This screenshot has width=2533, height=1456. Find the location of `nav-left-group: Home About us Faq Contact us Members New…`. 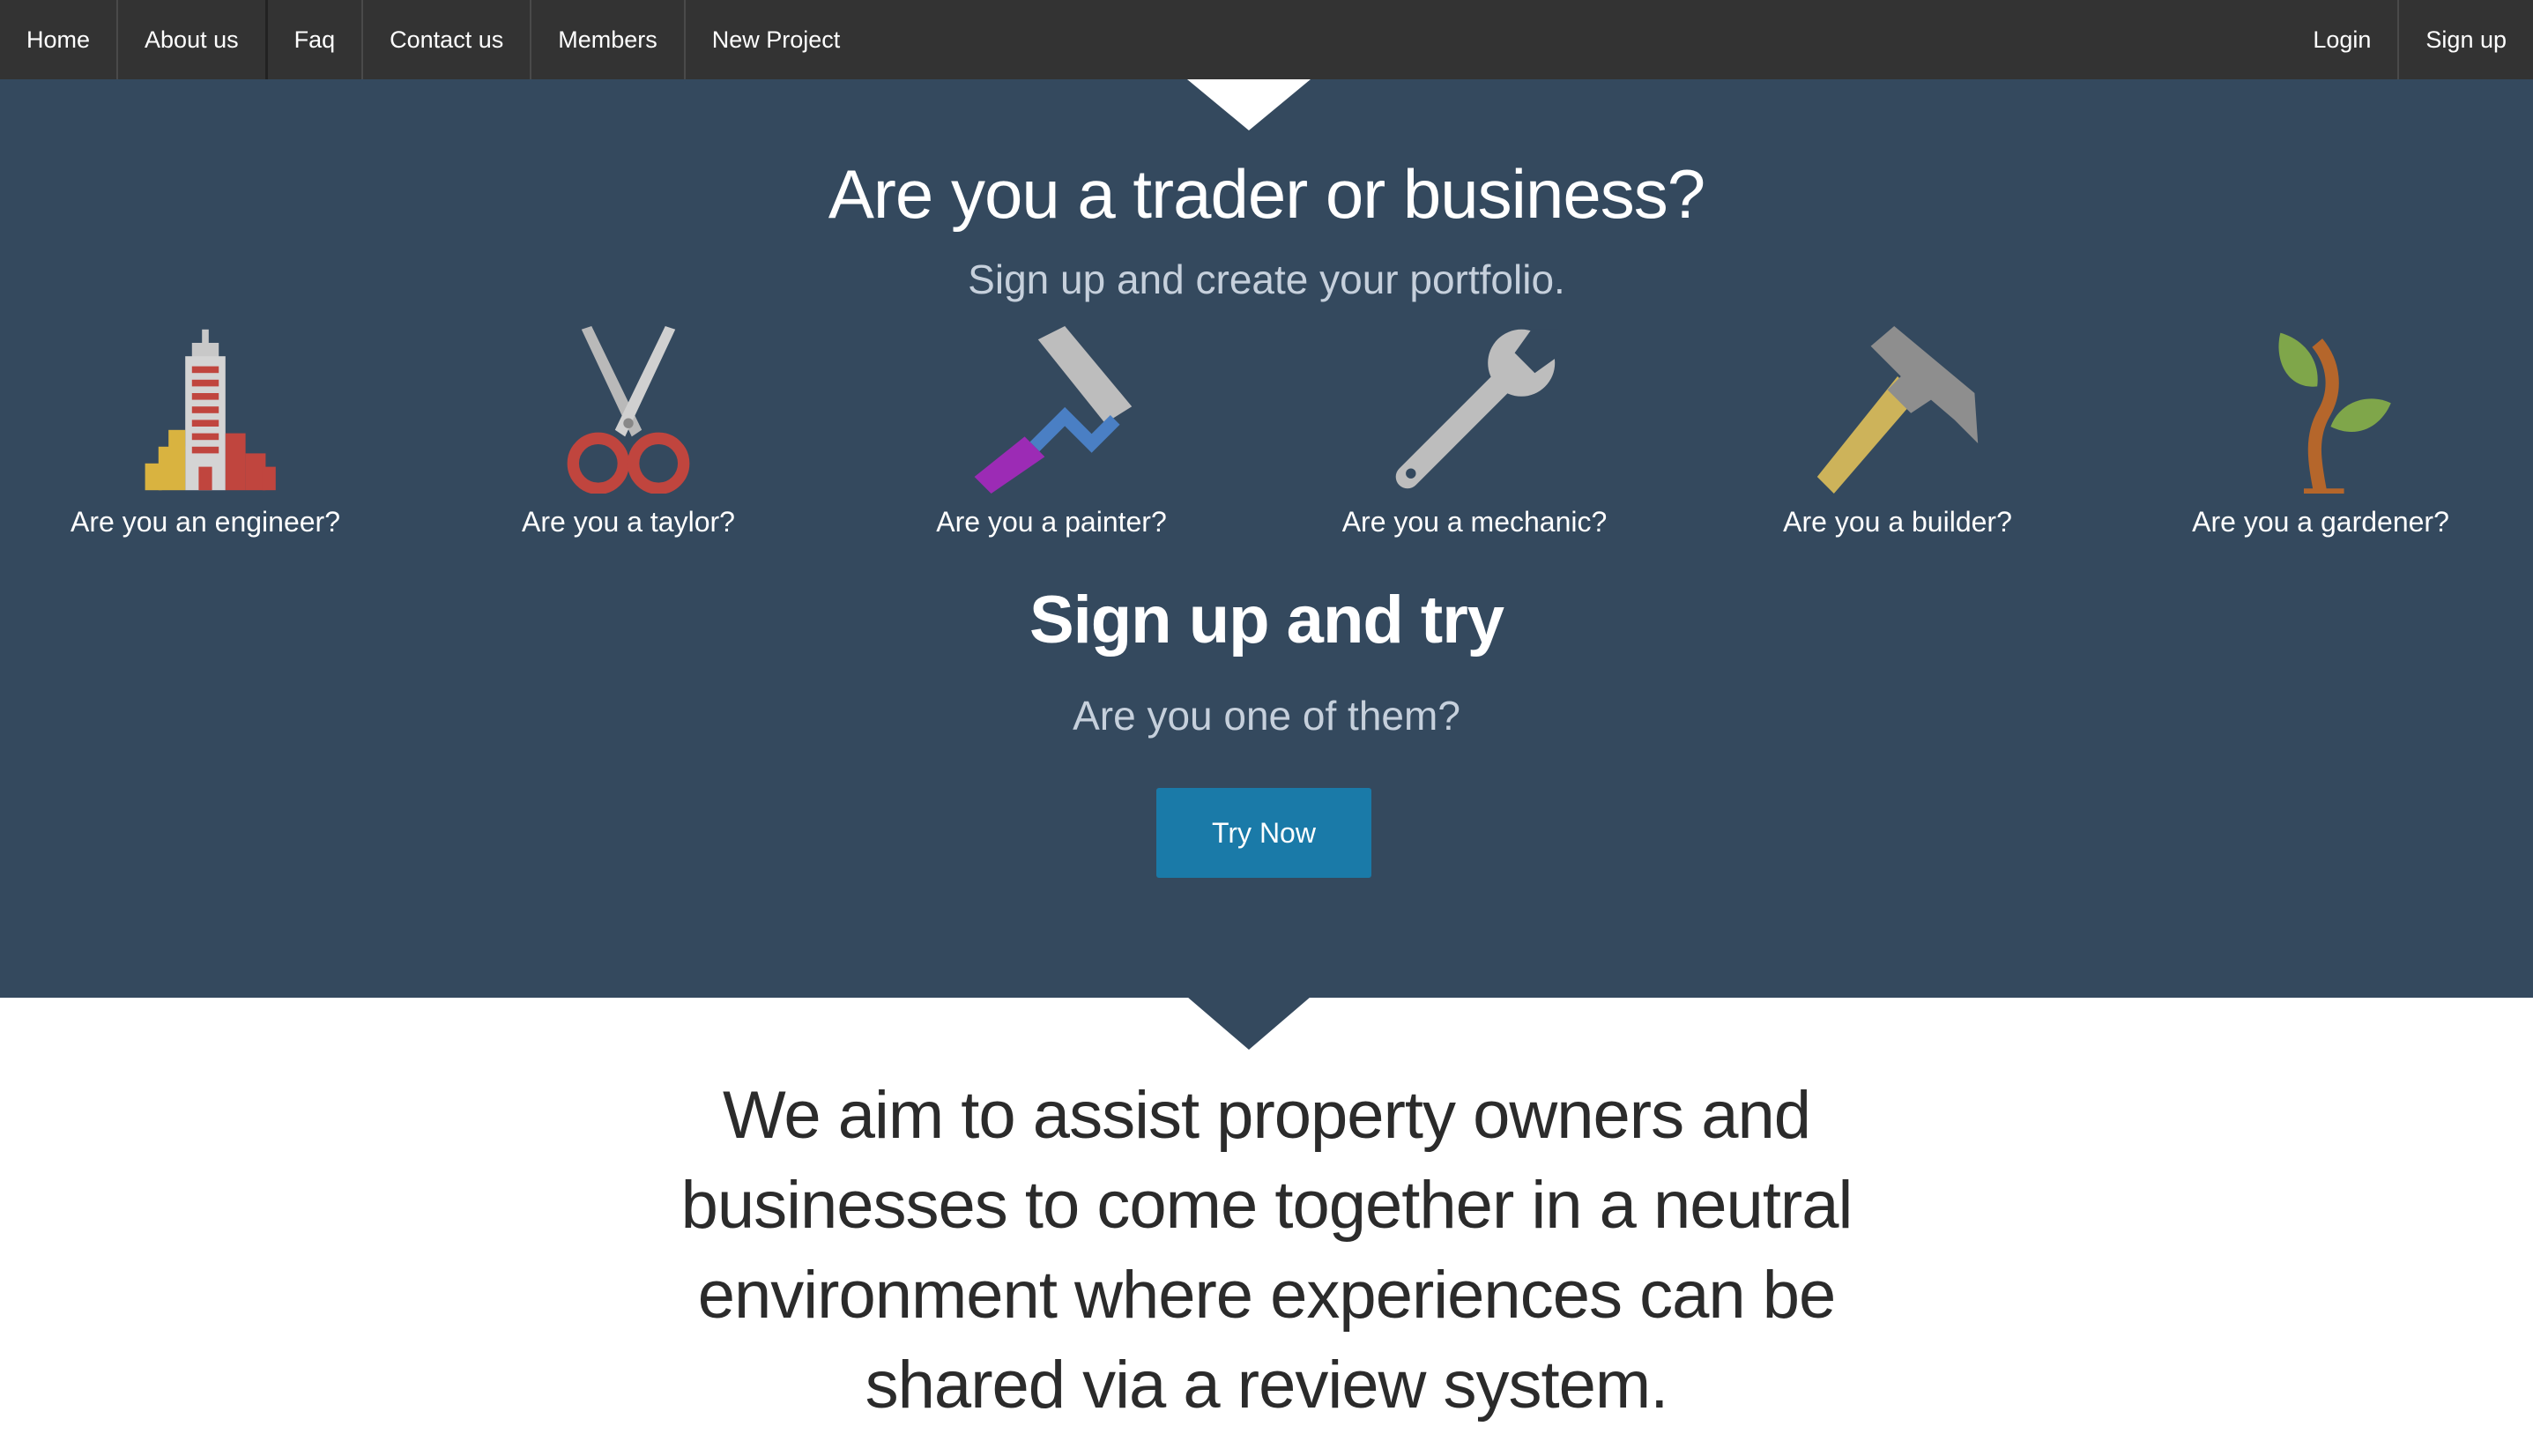

nav-left-group: Home About us Faq Contact us Members New… is located at coordinates (433, 39).